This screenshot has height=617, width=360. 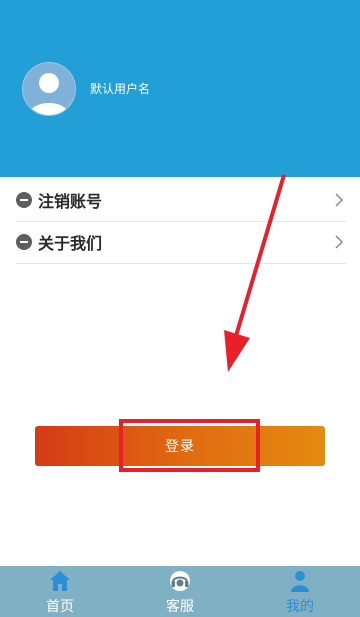 I want to click on annotation-highlight-box, so click(x=189, y=445).